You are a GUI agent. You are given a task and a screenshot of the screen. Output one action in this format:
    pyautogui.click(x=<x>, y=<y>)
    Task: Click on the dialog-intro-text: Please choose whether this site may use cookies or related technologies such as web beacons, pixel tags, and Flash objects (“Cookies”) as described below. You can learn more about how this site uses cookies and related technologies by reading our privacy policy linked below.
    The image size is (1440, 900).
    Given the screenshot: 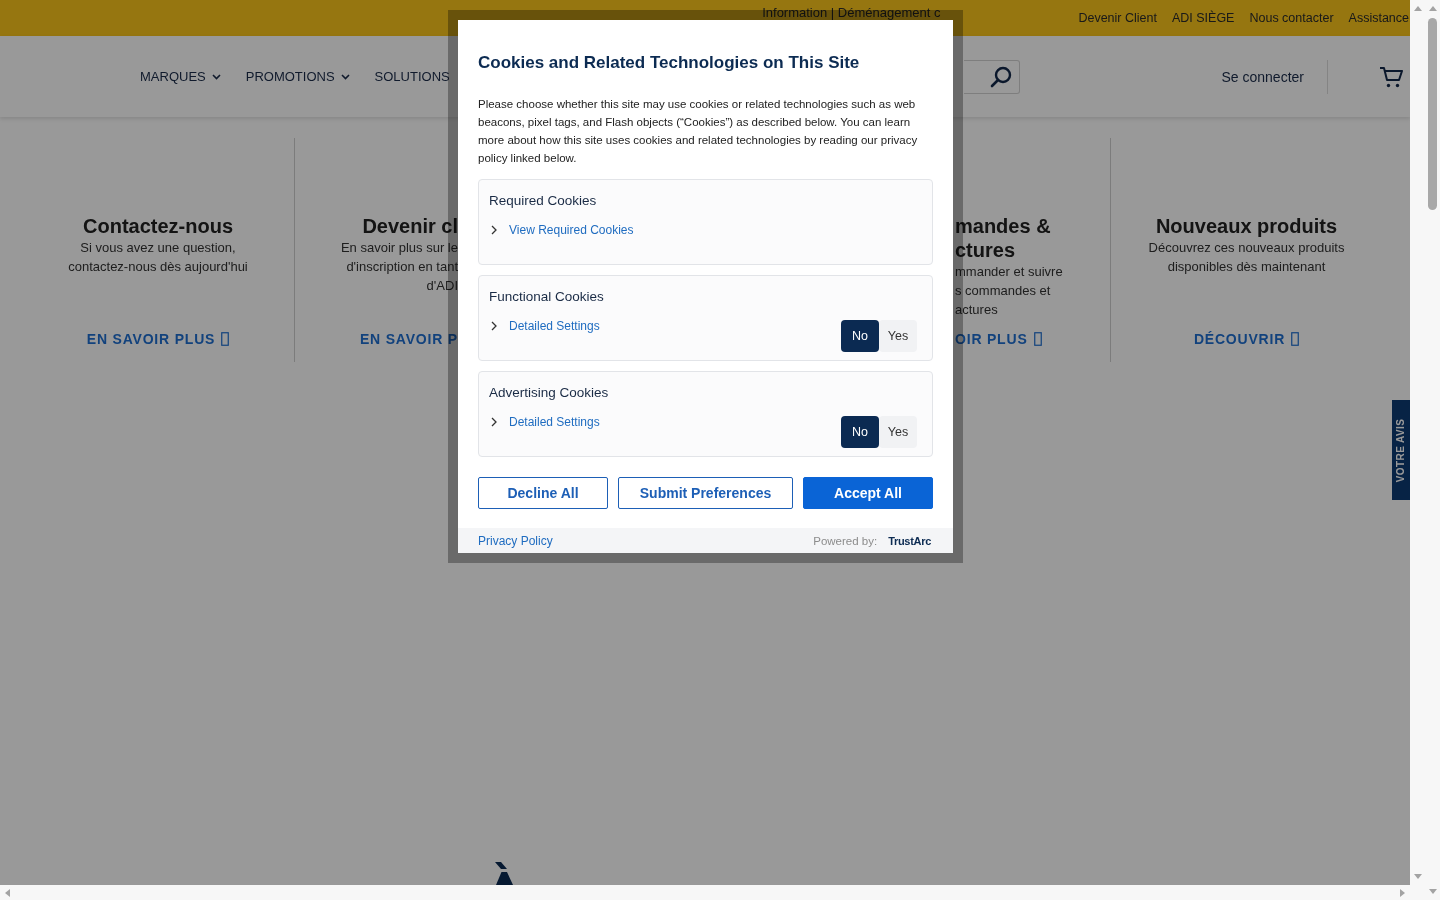 What is the action you would take?
    pyautogui.click(x=698, y=131)
    